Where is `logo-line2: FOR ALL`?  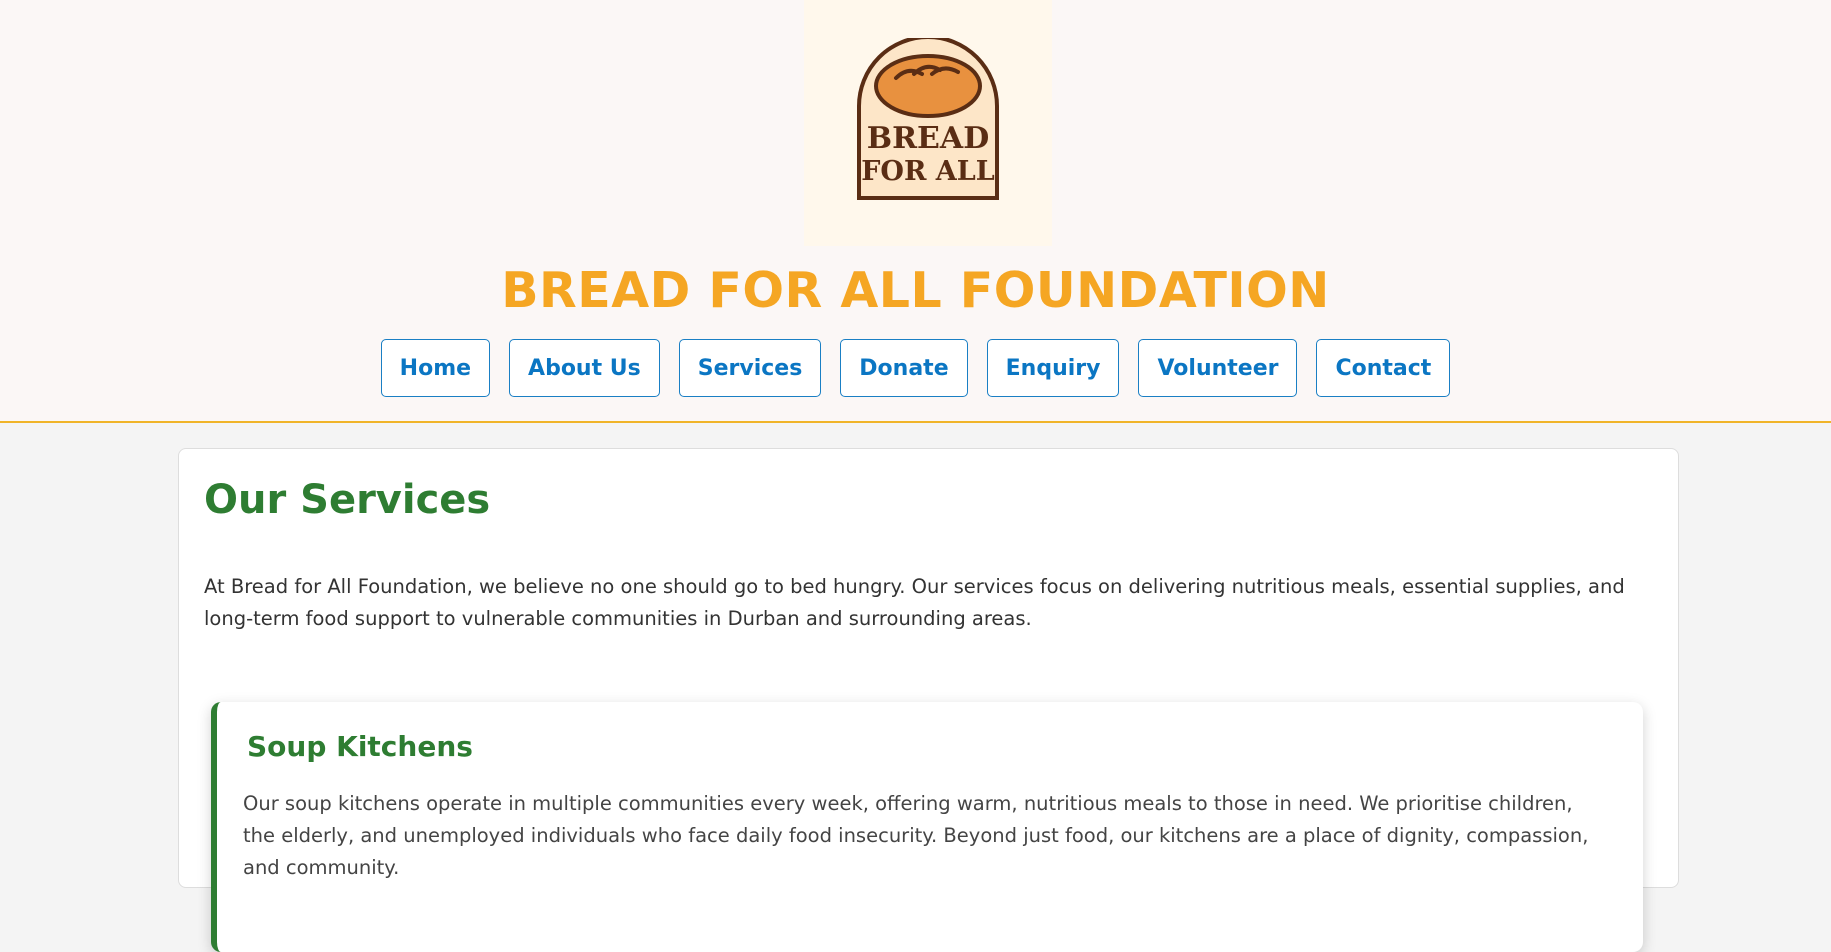
logo-line2: FOR ALL is located at coordinates (927, 171).